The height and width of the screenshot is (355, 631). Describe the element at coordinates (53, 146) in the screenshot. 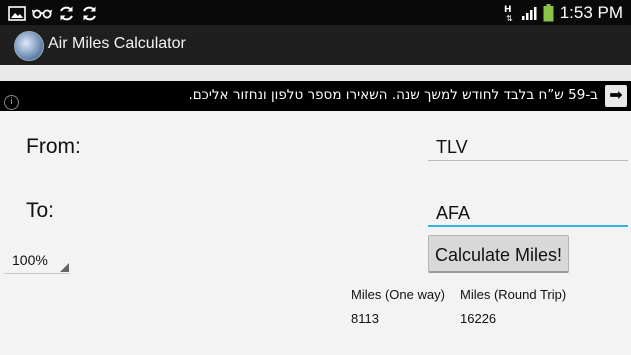

I see `from-label: From:` at that location.